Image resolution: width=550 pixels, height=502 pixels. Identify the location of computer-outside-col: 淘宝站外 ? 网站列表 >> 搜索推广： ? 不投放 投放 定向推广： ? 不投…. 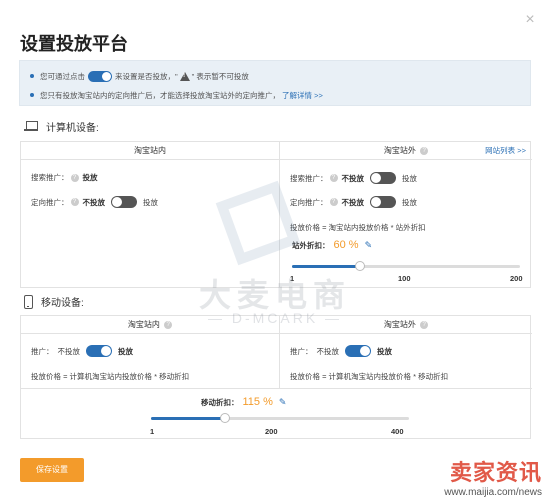
(405, 214).